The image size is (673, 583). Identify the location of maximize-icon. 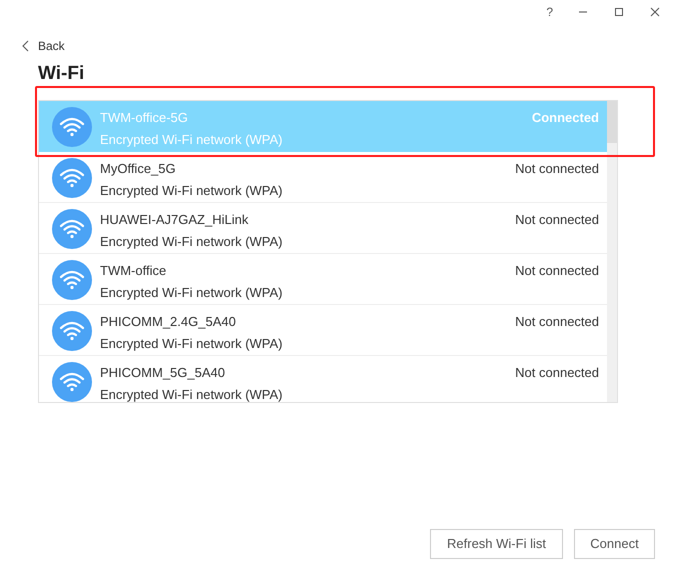
(619, 12).